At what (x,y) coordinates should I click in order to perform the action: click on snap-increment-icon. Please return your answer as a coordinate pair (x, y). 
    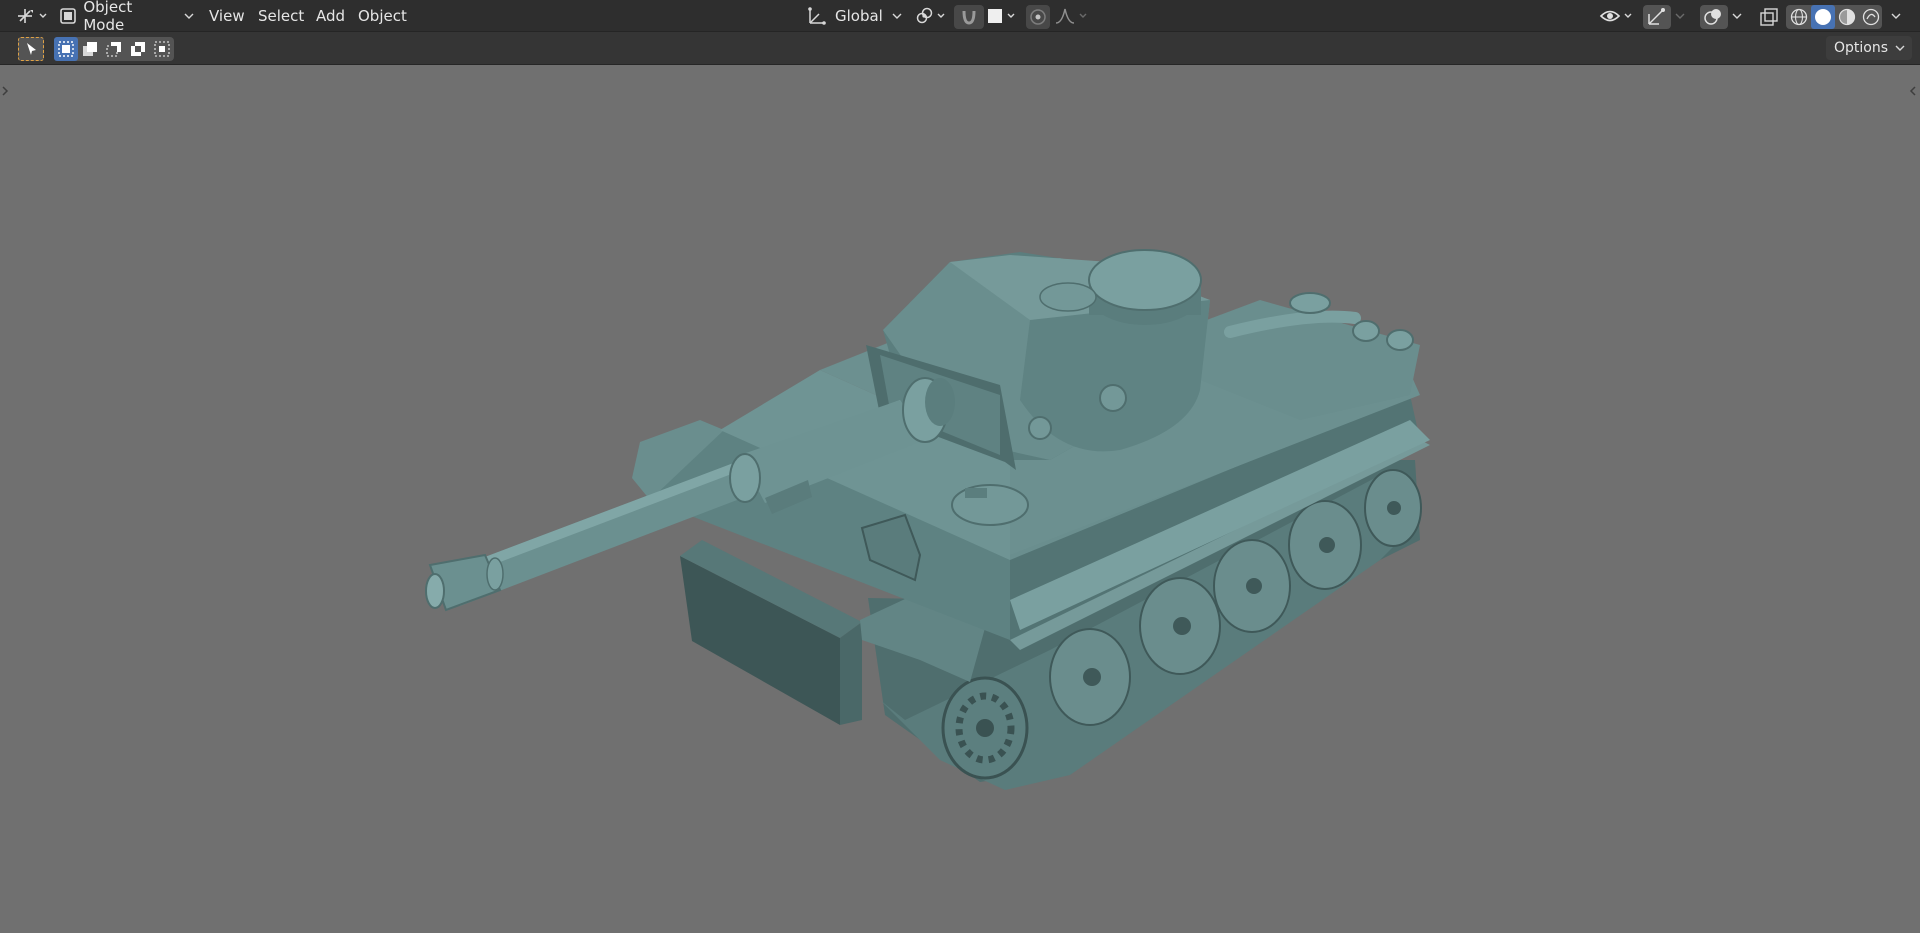
    Looking at the image, I should click on (1001, 16).